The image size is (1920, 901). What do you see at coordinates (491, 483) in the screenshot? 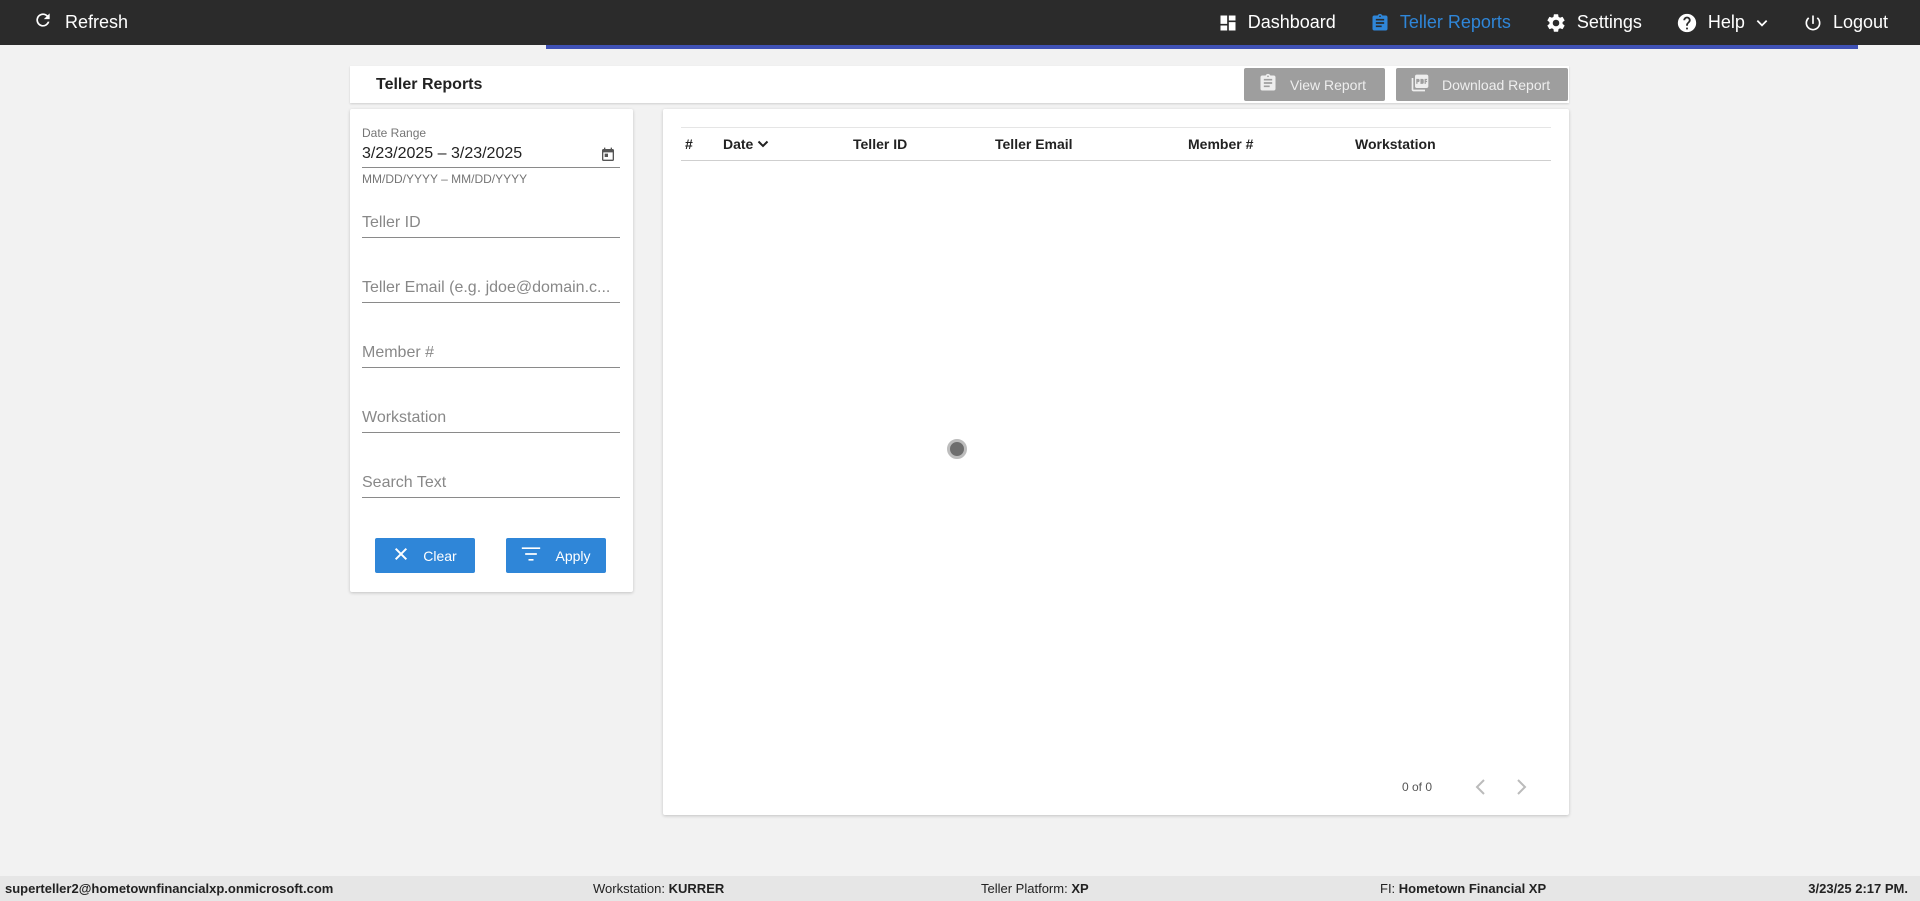
I see `search-text-input` at bounding box center [491, 483].